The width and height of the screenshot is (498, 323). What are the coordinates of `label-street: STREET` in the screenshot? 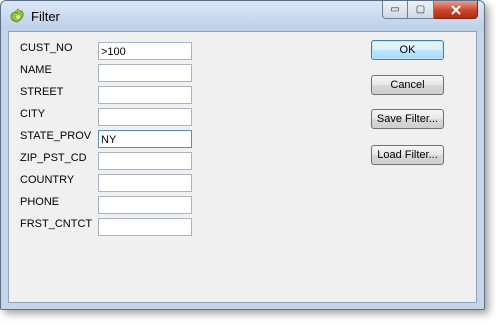 It's located at (42, 92).